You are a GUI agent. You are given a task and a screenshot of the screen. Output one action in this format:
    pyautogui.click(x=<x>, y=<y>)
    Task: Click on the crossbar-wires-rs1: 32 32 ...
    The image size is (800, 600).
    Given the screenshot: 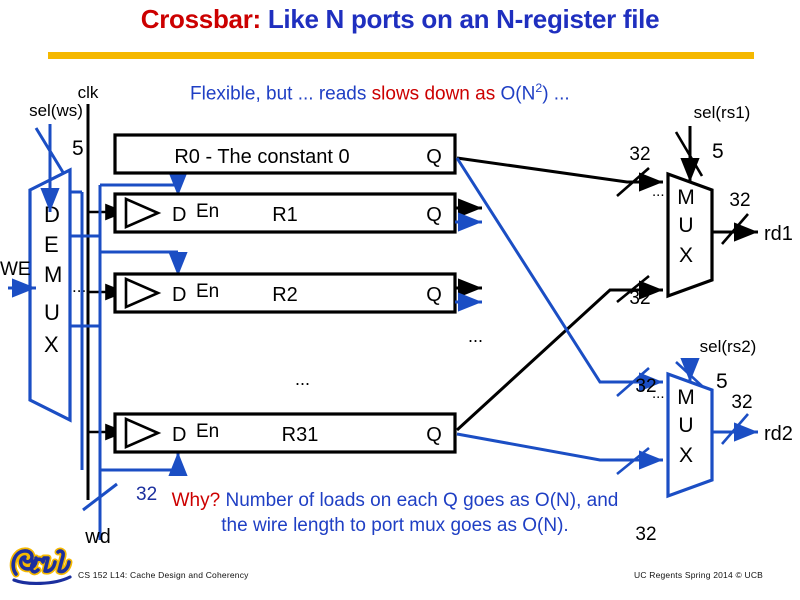 What is the action you would take?
    pyautogui.click(x=560, y=288)
    